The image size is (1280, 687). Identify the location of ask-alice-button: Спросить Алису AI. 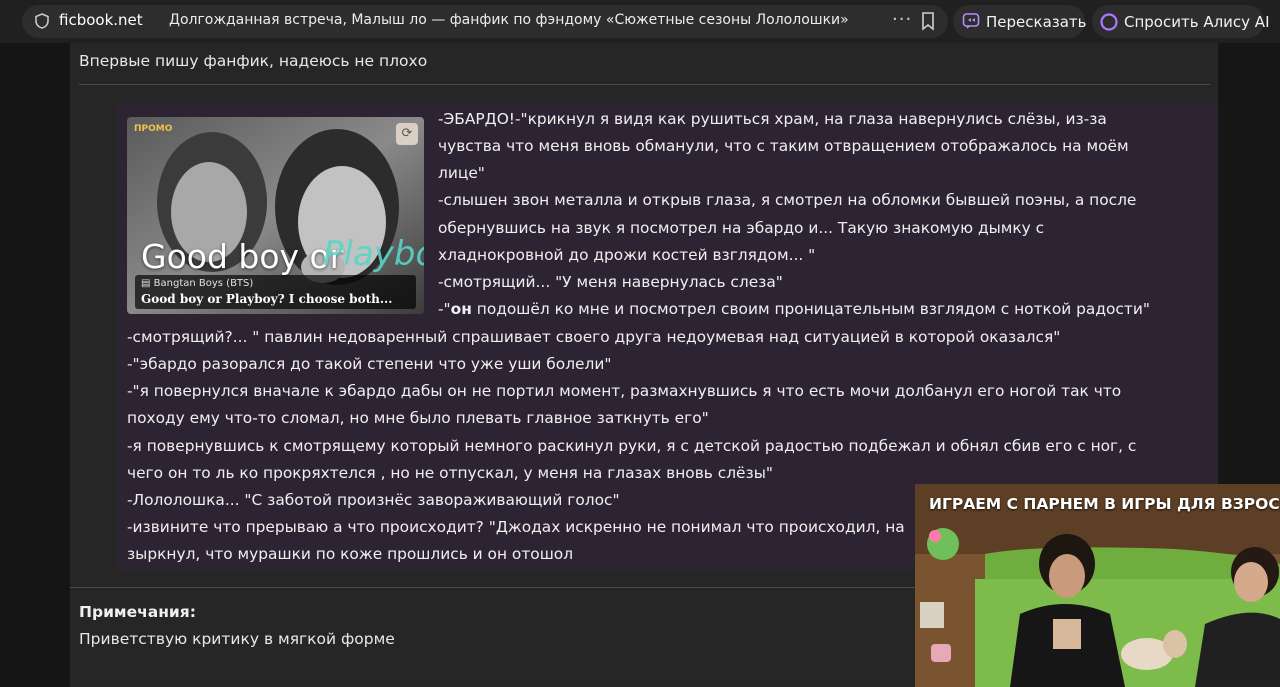
(1181, 21).